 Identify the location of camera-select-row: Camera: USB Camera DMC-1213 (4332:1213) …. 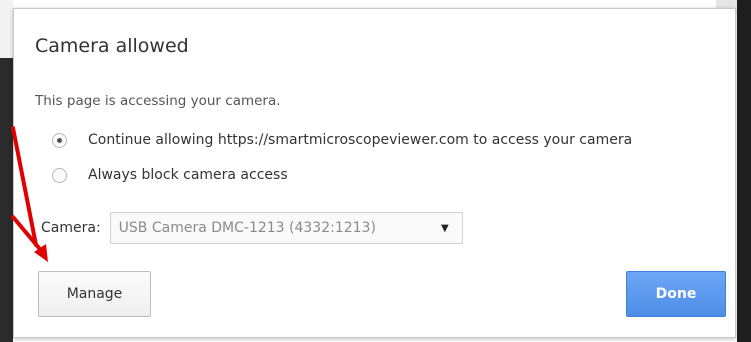
(252, 228).